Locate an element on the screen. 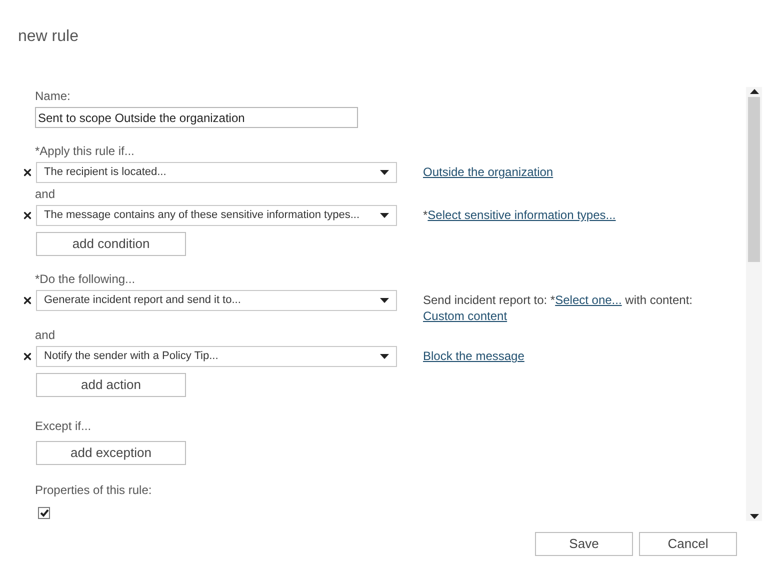 This screenshot has height=581, width=767. section-heading: Properties of this rule: is located at coordinates (94, 490).